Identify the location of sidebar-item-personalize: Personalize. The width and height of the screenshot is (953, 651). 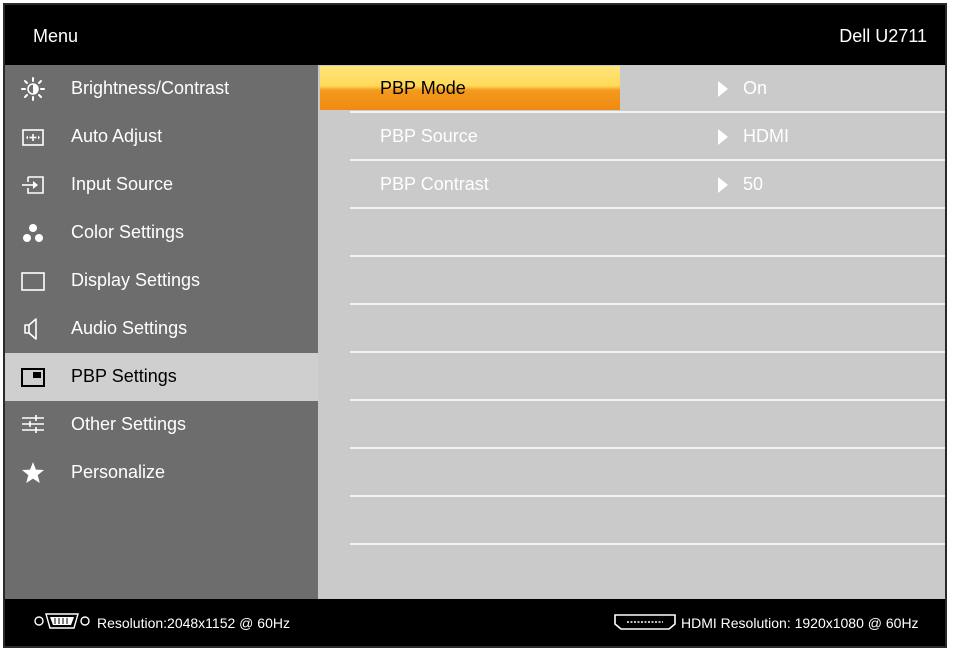
(161, 473).